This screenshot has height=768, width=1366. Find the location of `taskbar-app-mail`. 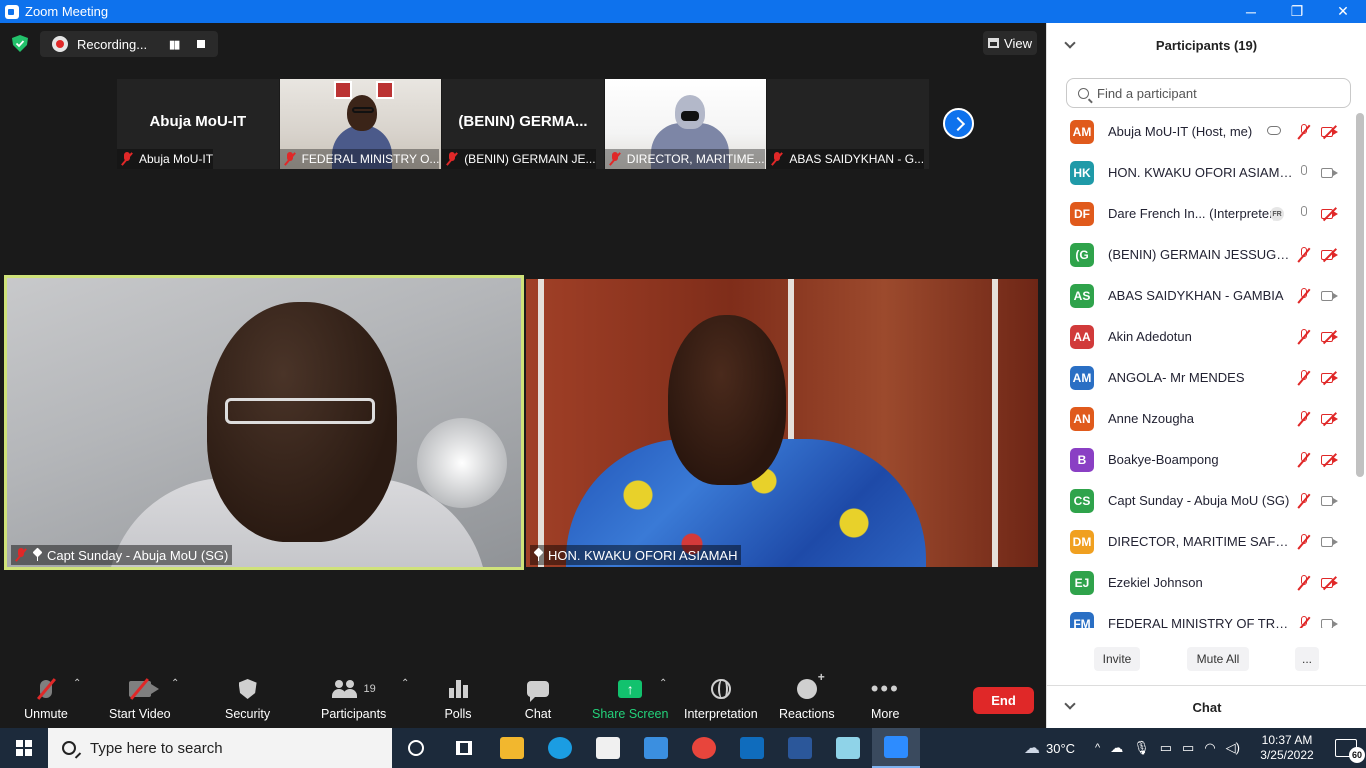

taskbar-app-mail is located at coordinates (656, 748).